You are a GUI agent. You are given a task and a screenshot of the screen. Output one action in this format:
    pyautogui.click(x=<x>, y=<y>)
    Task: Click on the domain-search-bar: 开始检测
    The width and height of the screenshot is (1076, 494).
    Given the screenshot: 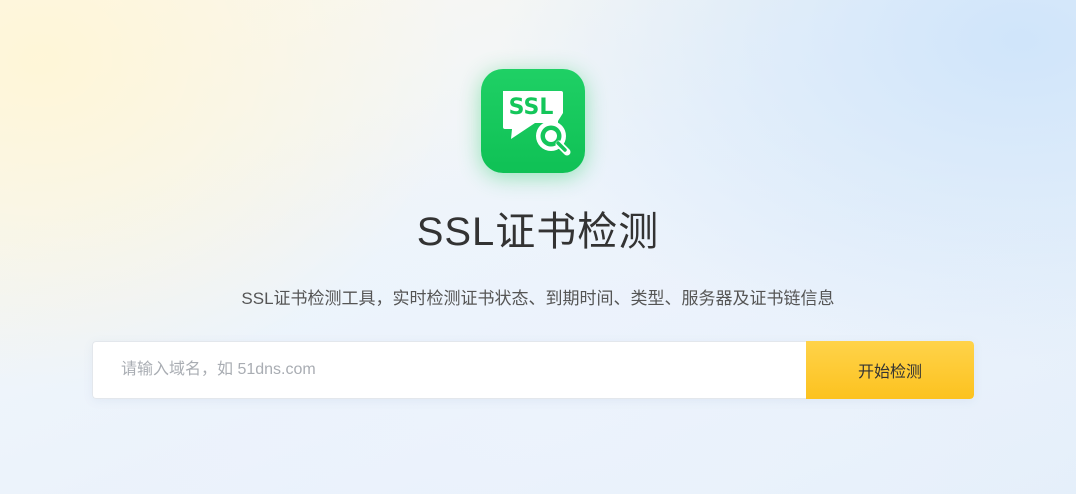 What is the action you would take?
    pyautogui.click(x=533, y=370)
    